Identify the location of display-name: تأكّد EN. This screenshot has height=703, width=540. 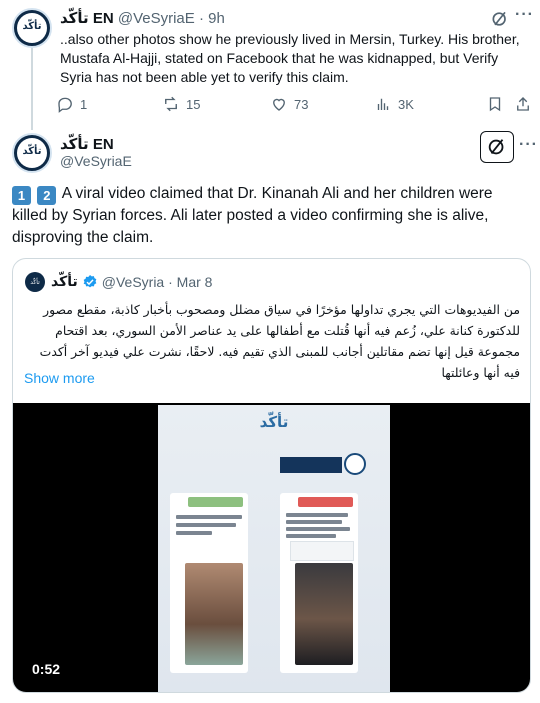
(87, 18).